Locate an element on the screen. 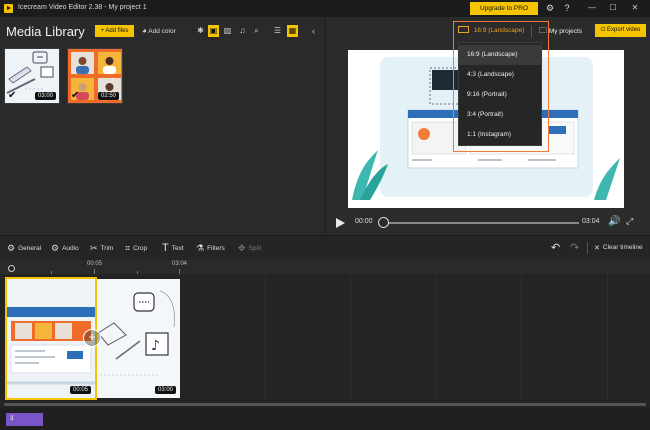 Image resolution: width=650 pixels, height=430 pixels. image-filter-icon: ▨ is located at coordinates (227, 31).